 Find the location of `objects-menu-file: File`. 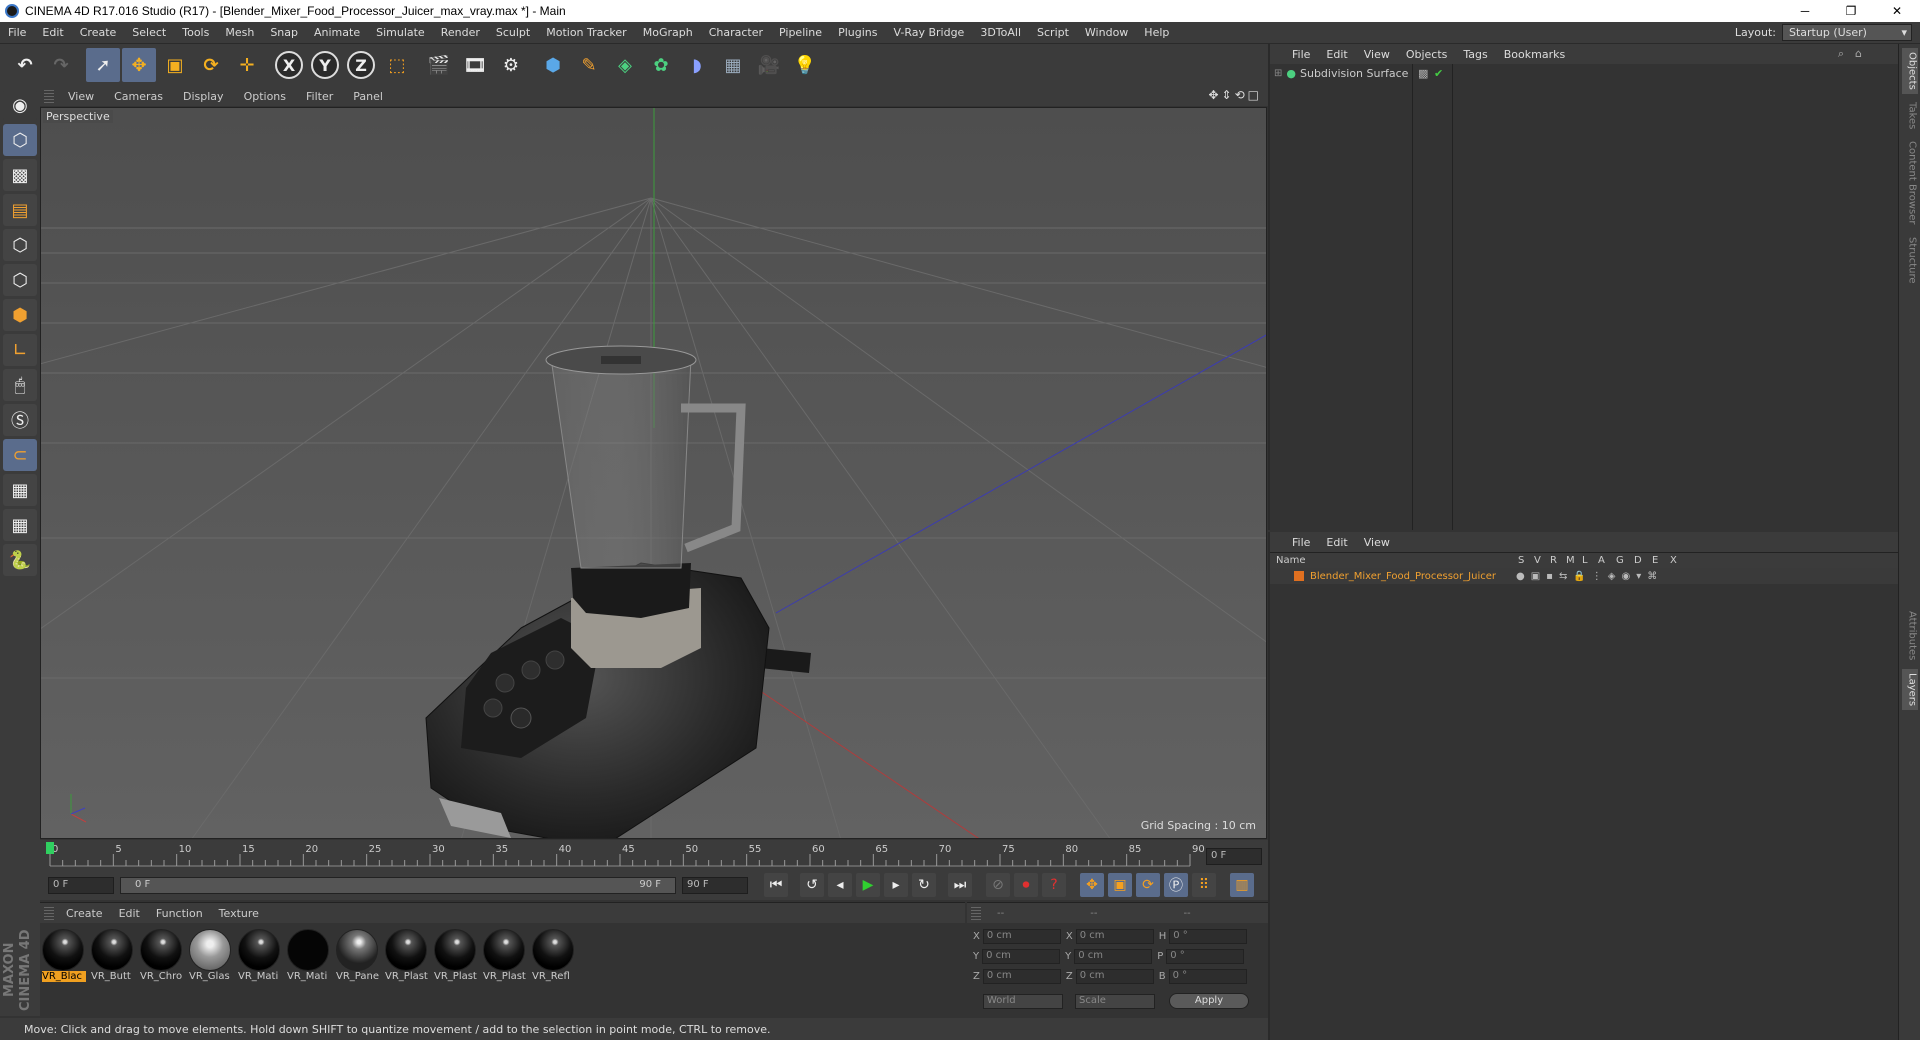

objects-menu-file: File is located at coordinates (1301, 54).